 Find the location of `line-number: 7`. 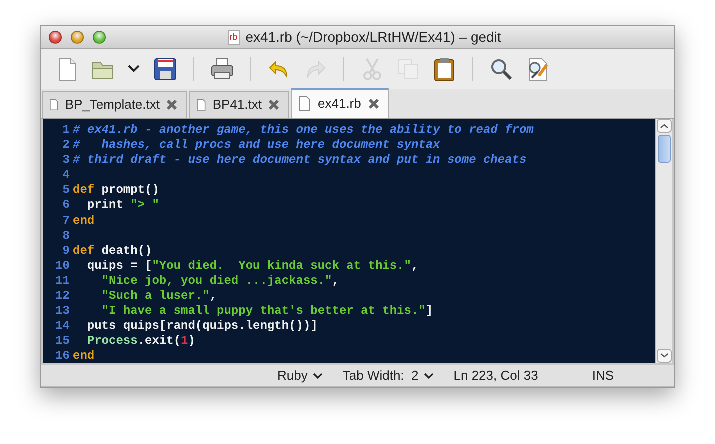

line-number: 7 is located at coordinates (66, 221).